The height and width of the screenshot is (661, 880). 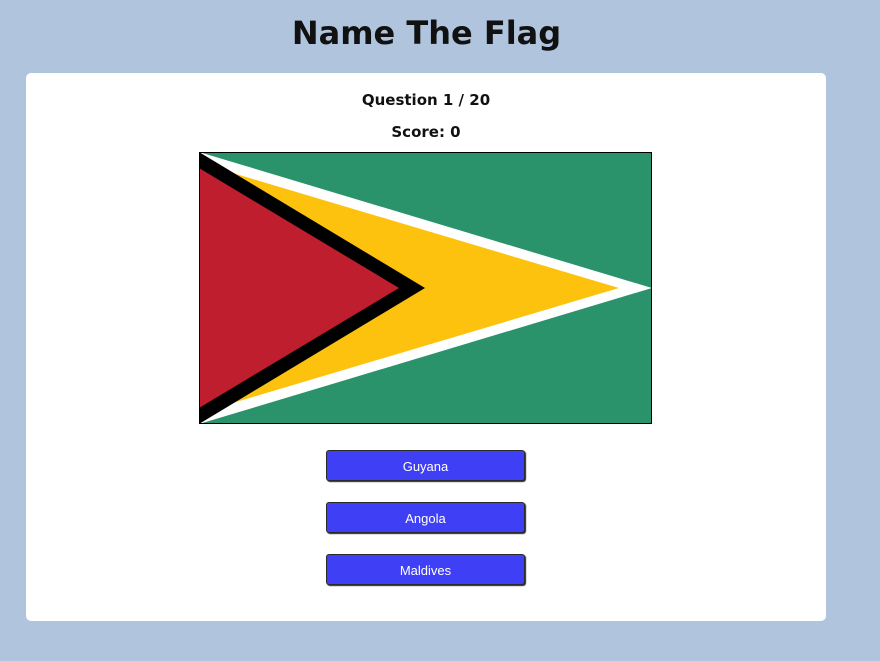 I want to click on answer-button-angola: Angola, so click(x=425, y=517).